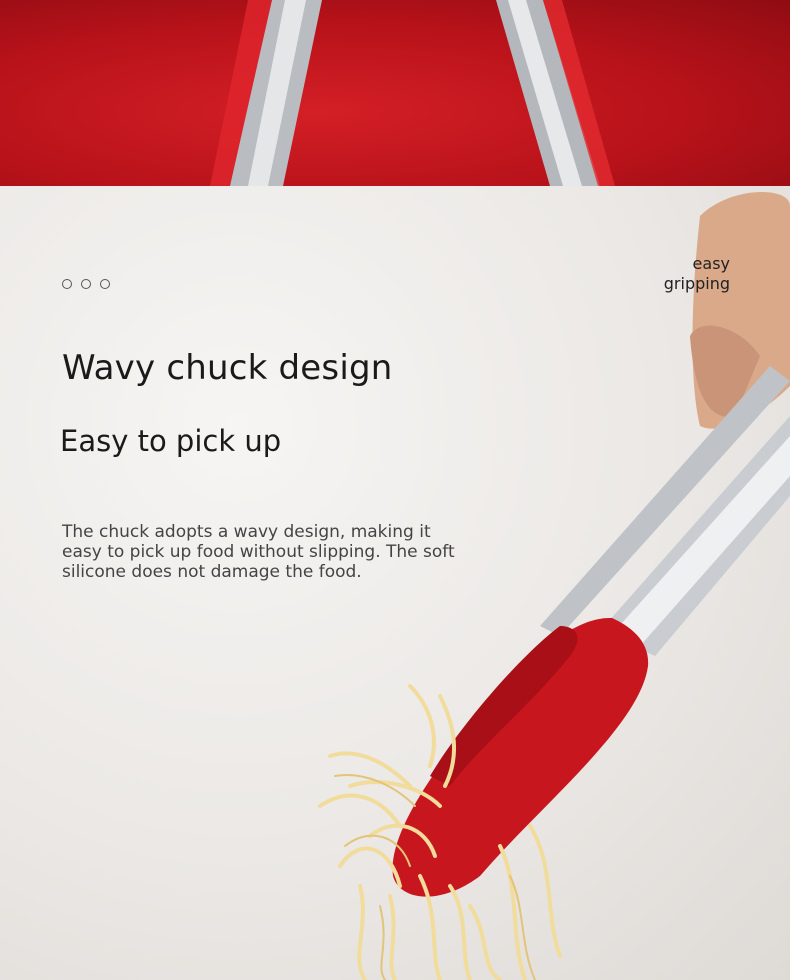  I want to click on feature-tag: easy gripping, so click(697, 274).